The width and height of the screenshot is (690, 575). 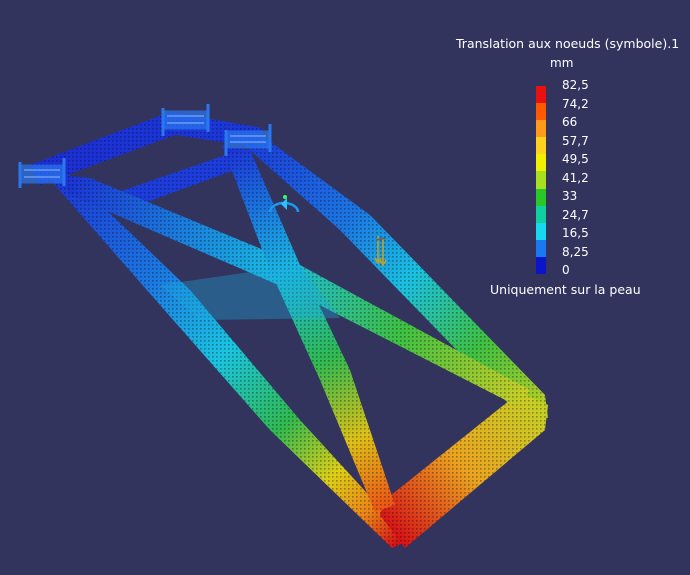 What do you see at coordinates (570, 122) in the screenshot?
I see `legend-tick-label: 66` at bounding box center [570, 122].